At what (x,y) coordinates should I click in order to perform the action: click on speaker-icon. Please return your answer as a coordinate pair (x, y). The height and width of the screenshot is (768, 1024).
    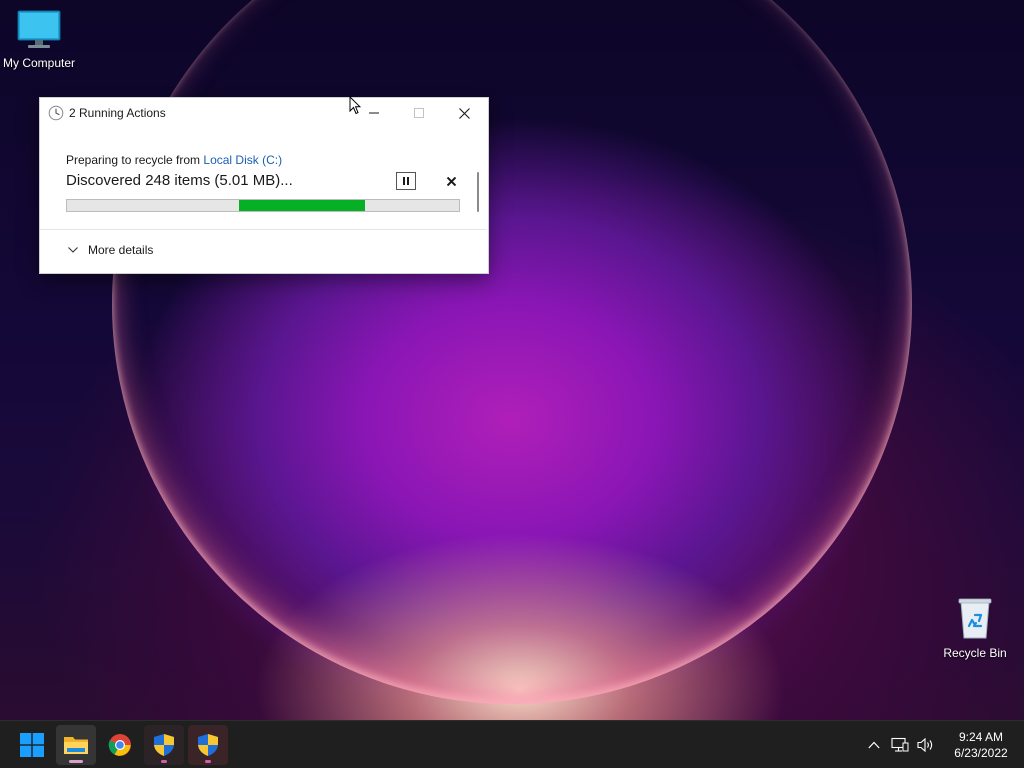
    Looking at the image, I should click on (925, 745).